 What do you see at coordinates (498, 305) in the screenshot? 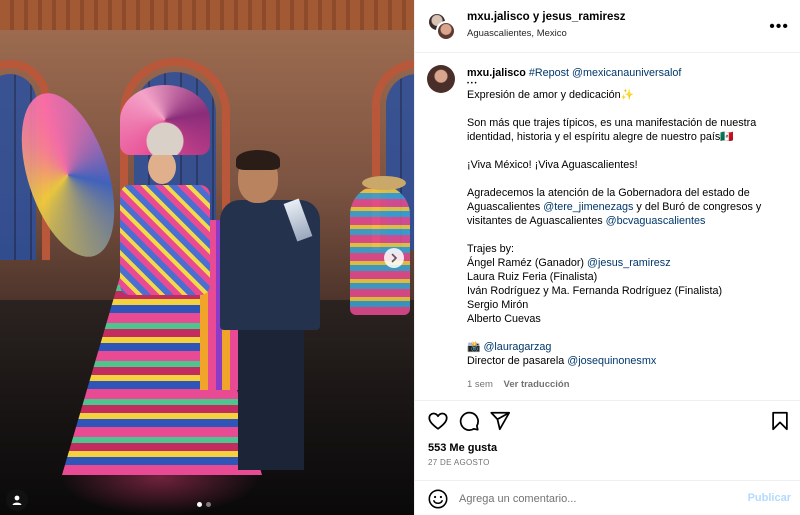
I see `caption-line: Sergio Mirón` at bounding box center [498, 305].